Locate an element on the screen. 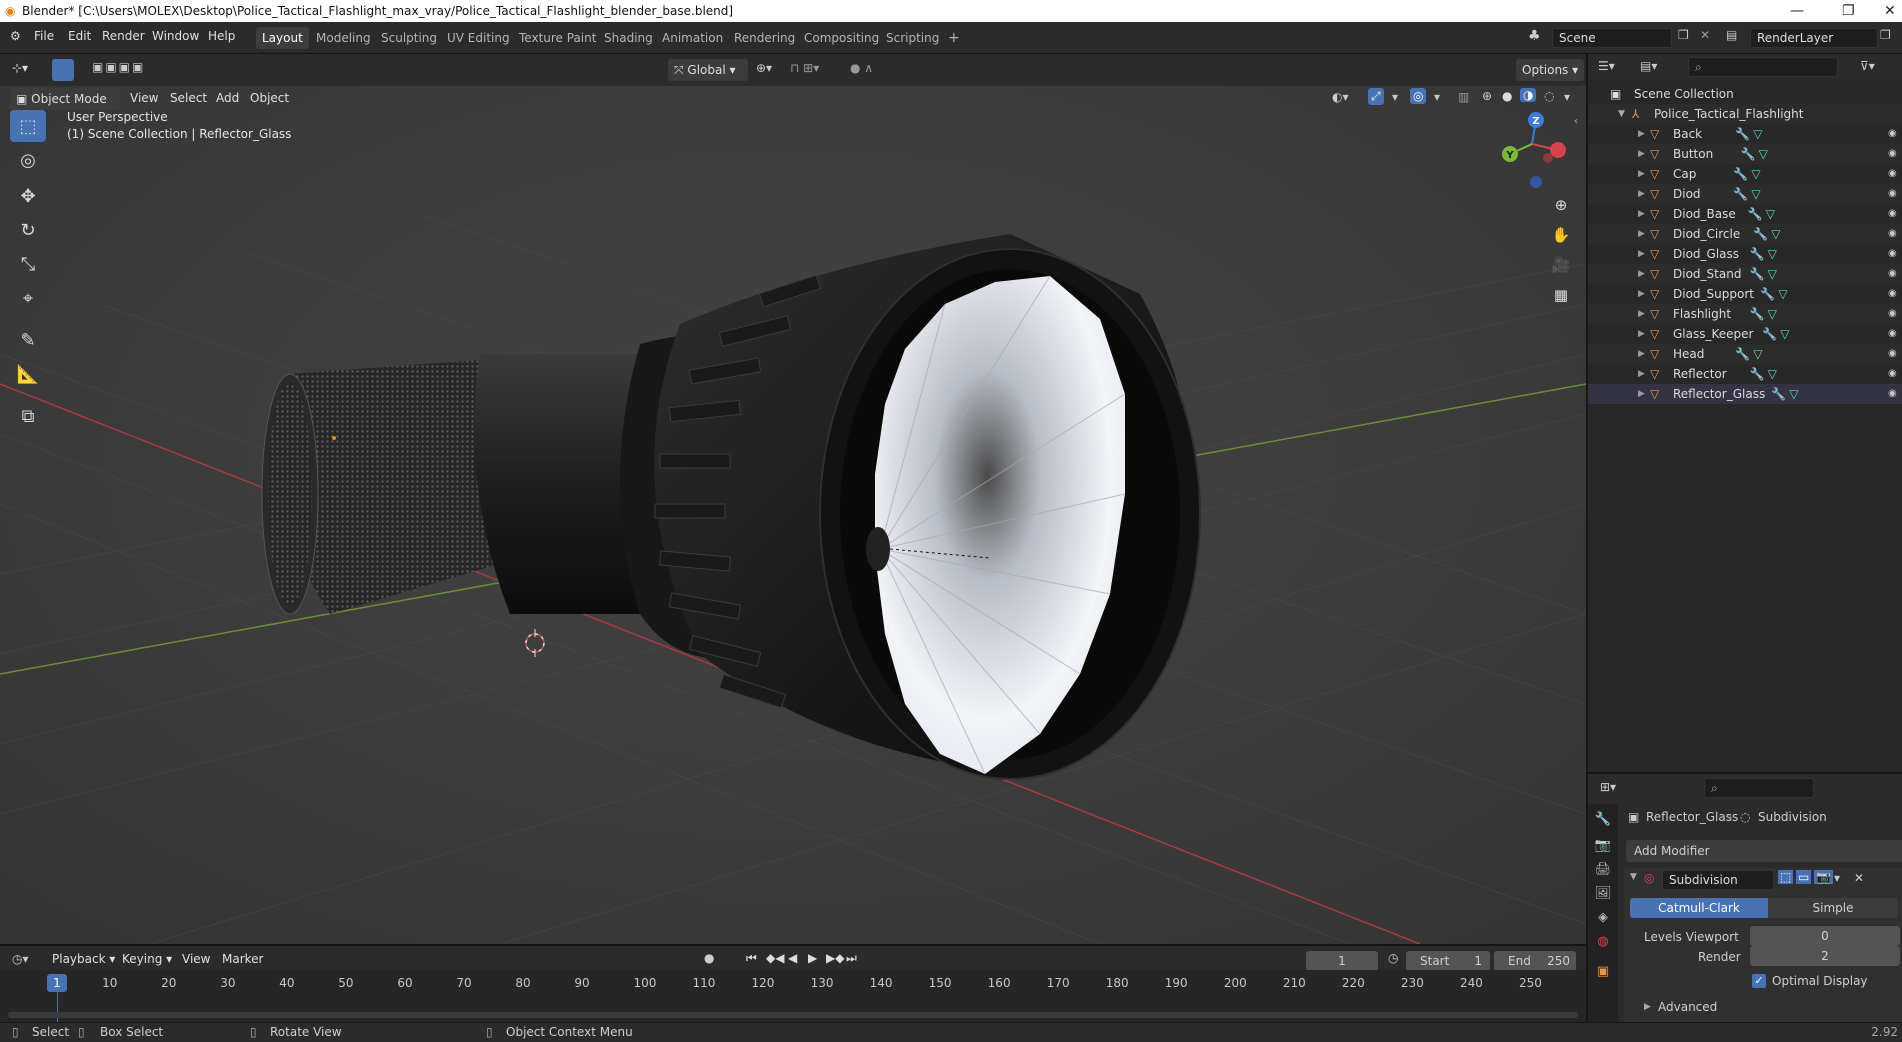  timeline-scrollbar is located at coordinates (793, 1015).